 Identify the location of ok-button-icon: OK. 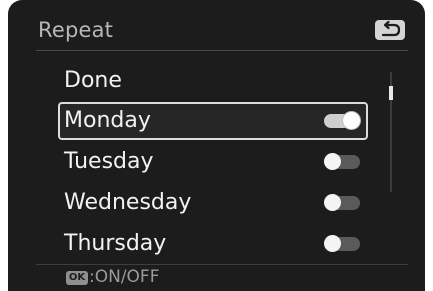
(77, 278).